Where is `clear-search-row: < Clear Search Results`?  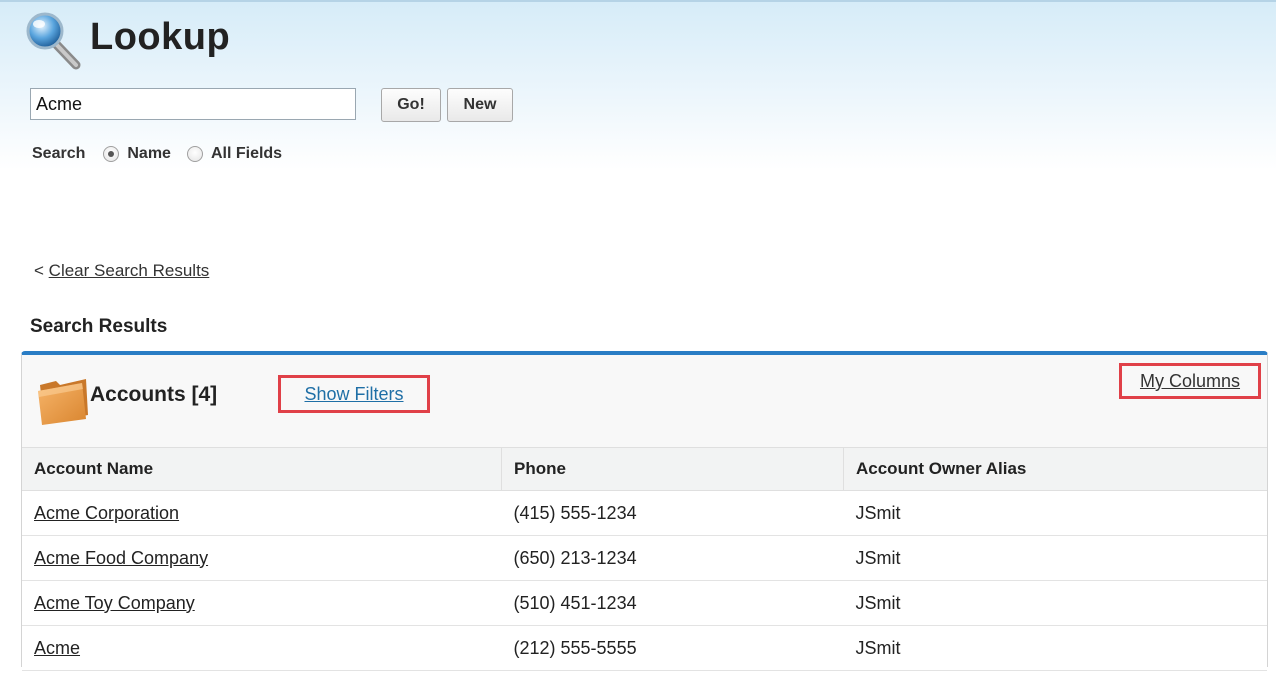 clear-search-row: < Clear Search Results is located at coordinates (121, 271).